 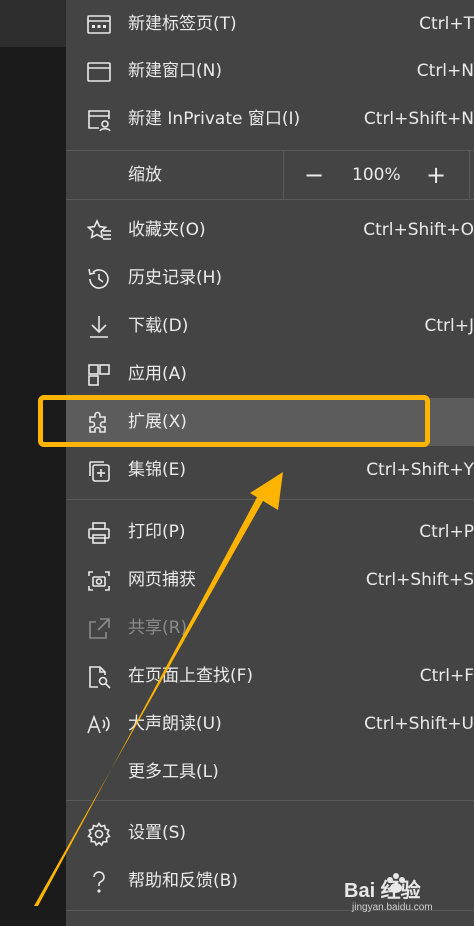 What do you see at coordinates (191, 676) in the screenshot?
I see `menu-item-label: 在页面上查找(F)` at bounding box center [191, 676].